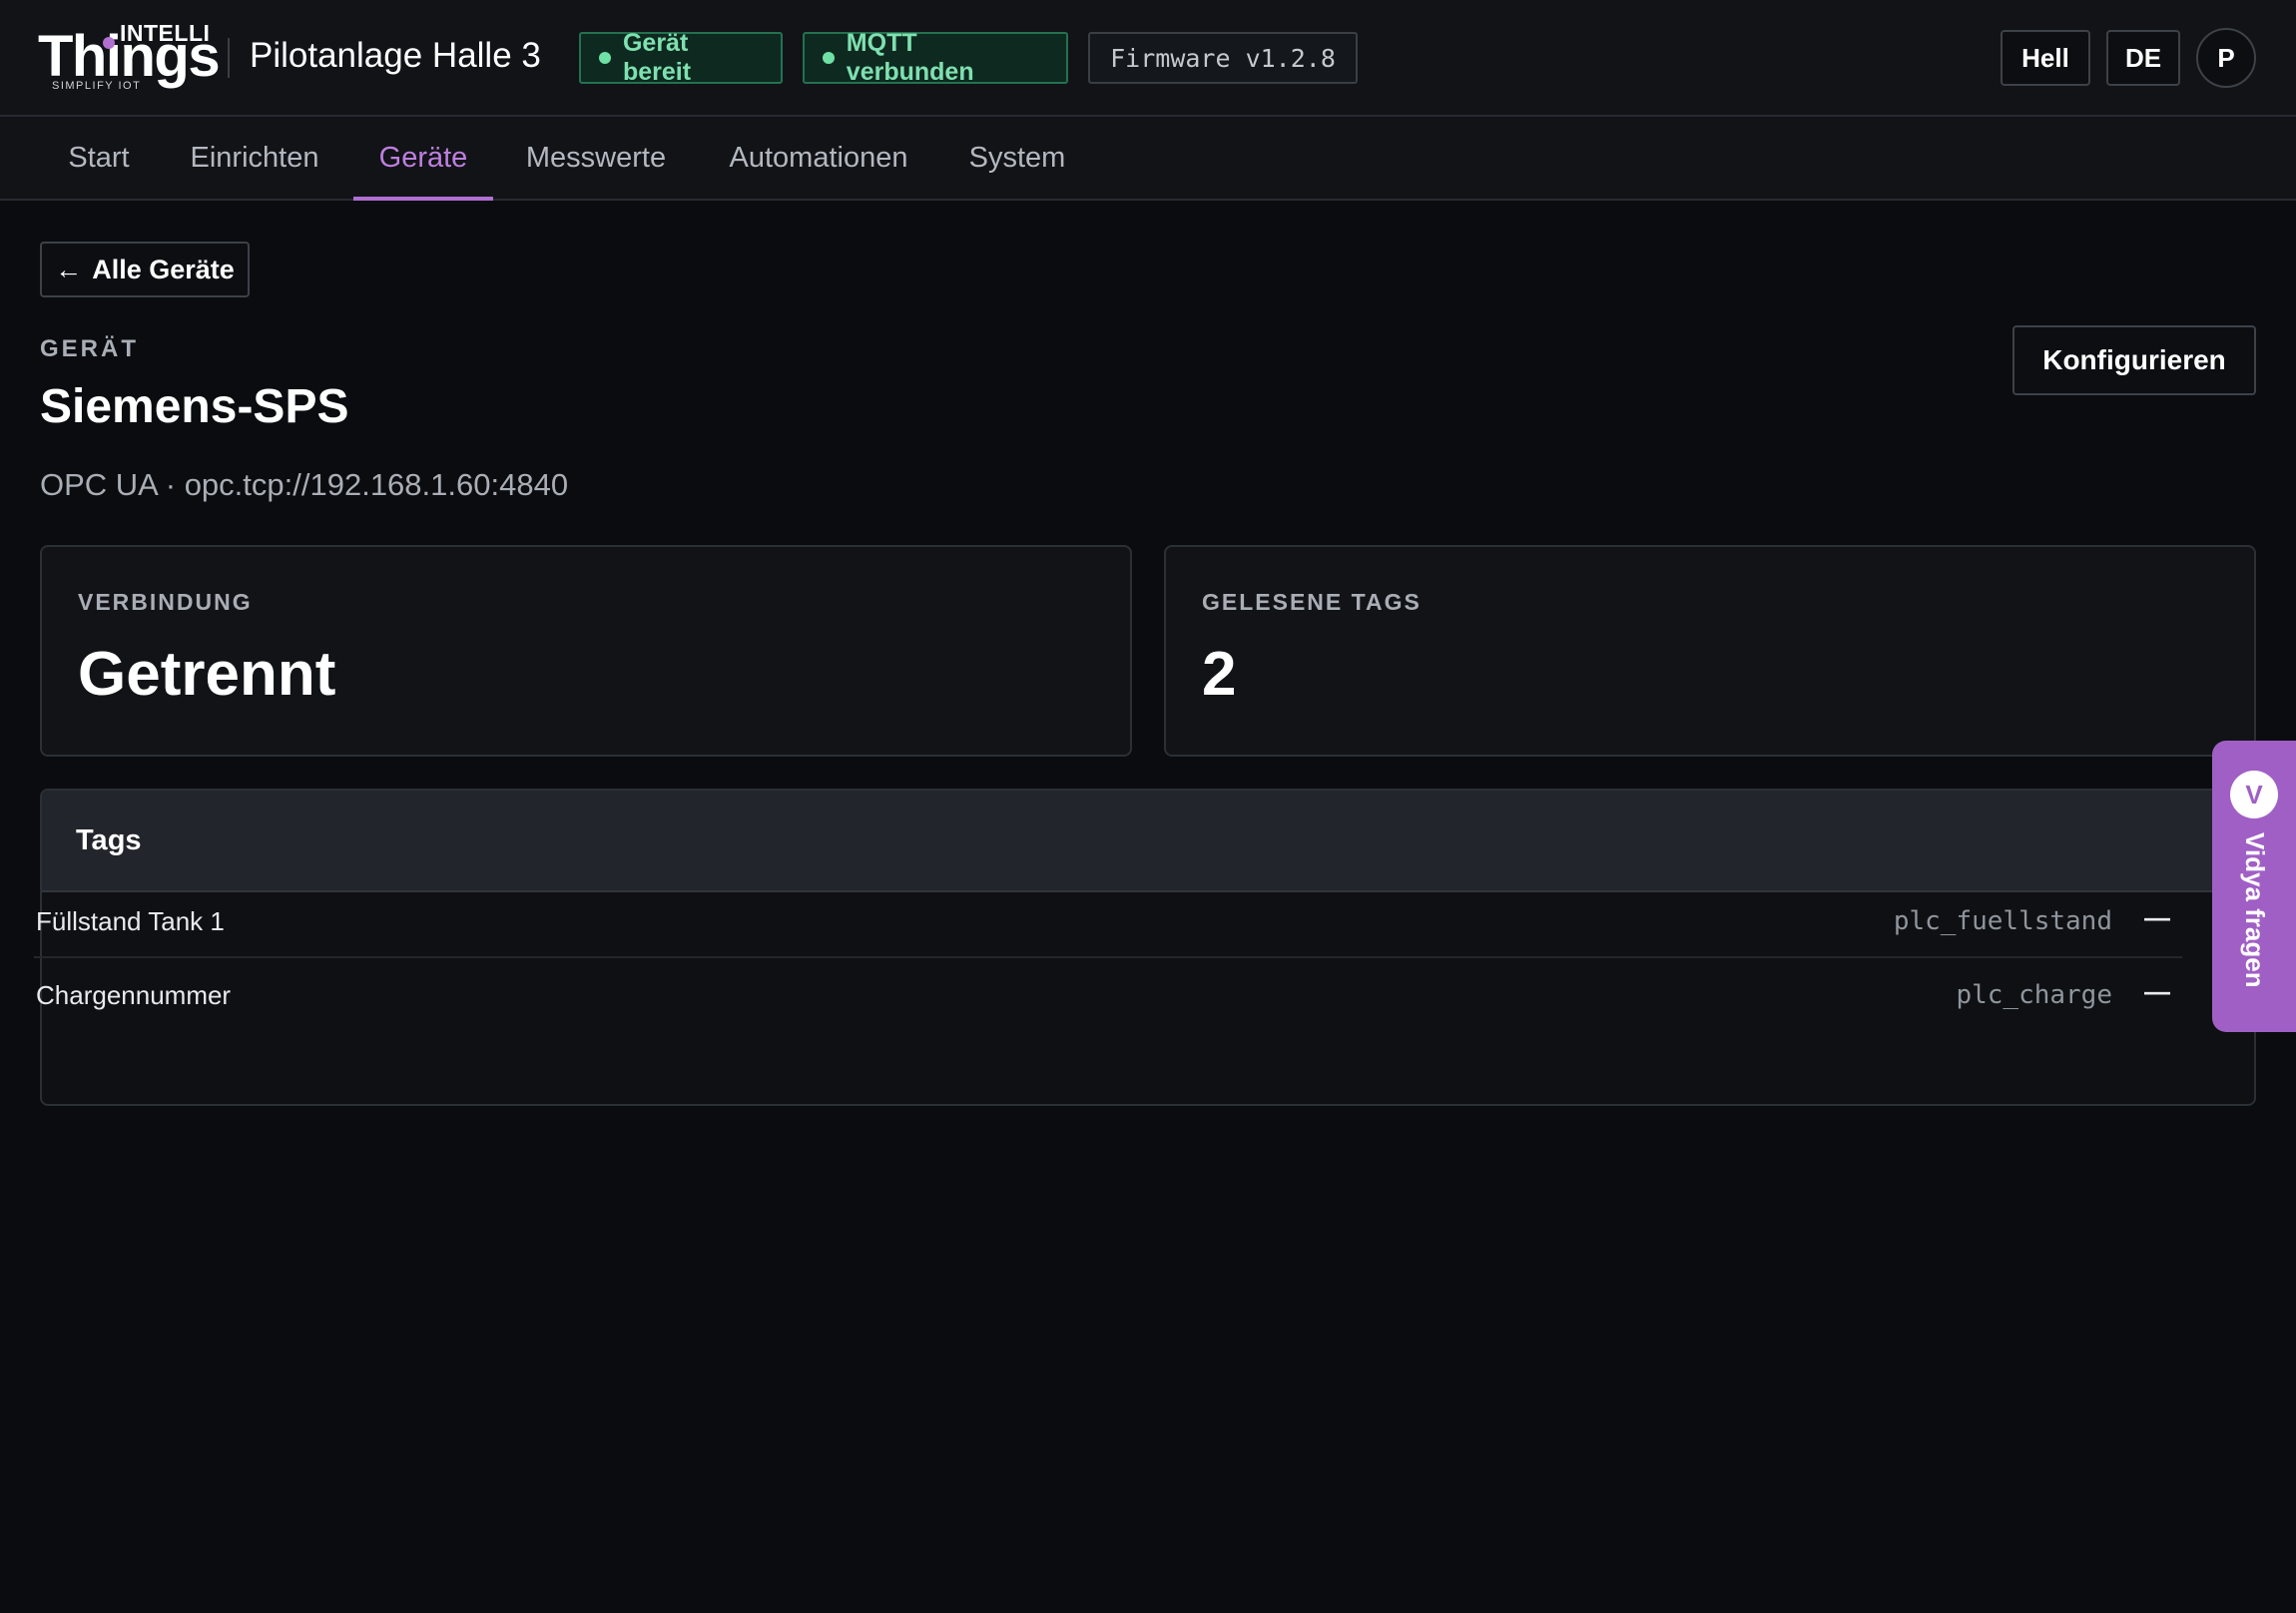 The width and height of the screenshot is (2296, 1613). I want to click on device-ready-badge: Gerät bereit, so click(681, 57).